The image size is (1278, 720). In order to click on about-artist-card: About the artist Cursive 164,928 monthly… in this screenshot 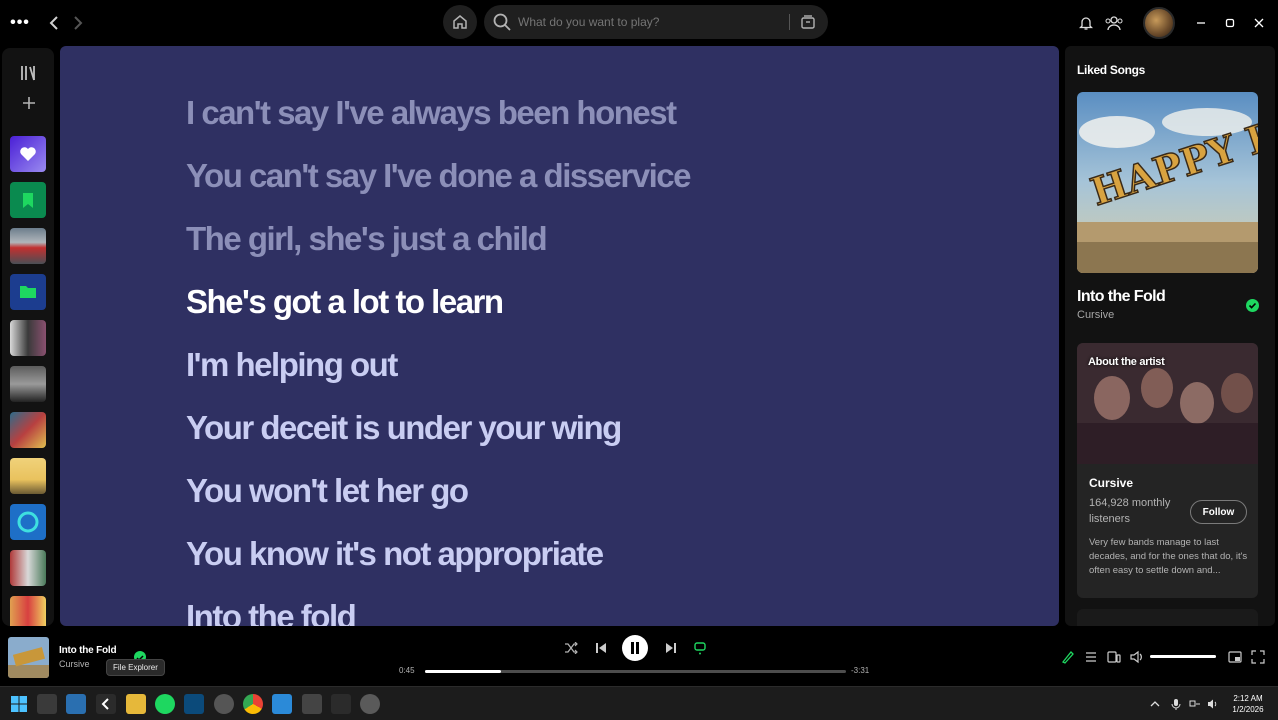, I will do `click(1167, 470)`.